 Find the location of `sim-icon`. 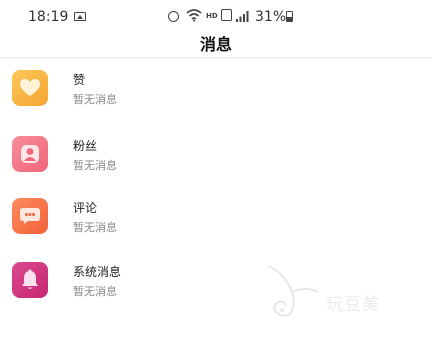

sim-icon is located at coordinates (226, 15).